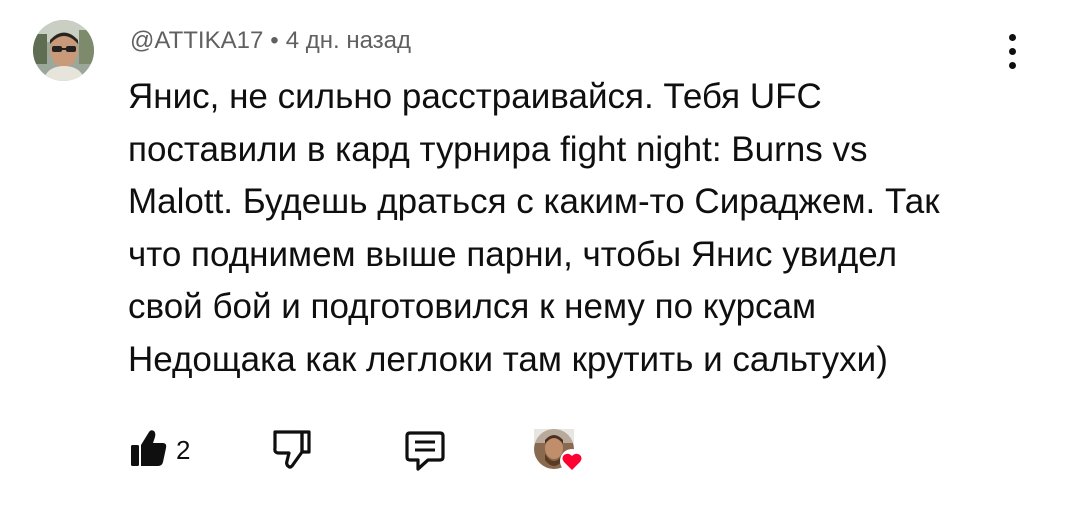  I want to click on creator-heart, so click(559, 451).